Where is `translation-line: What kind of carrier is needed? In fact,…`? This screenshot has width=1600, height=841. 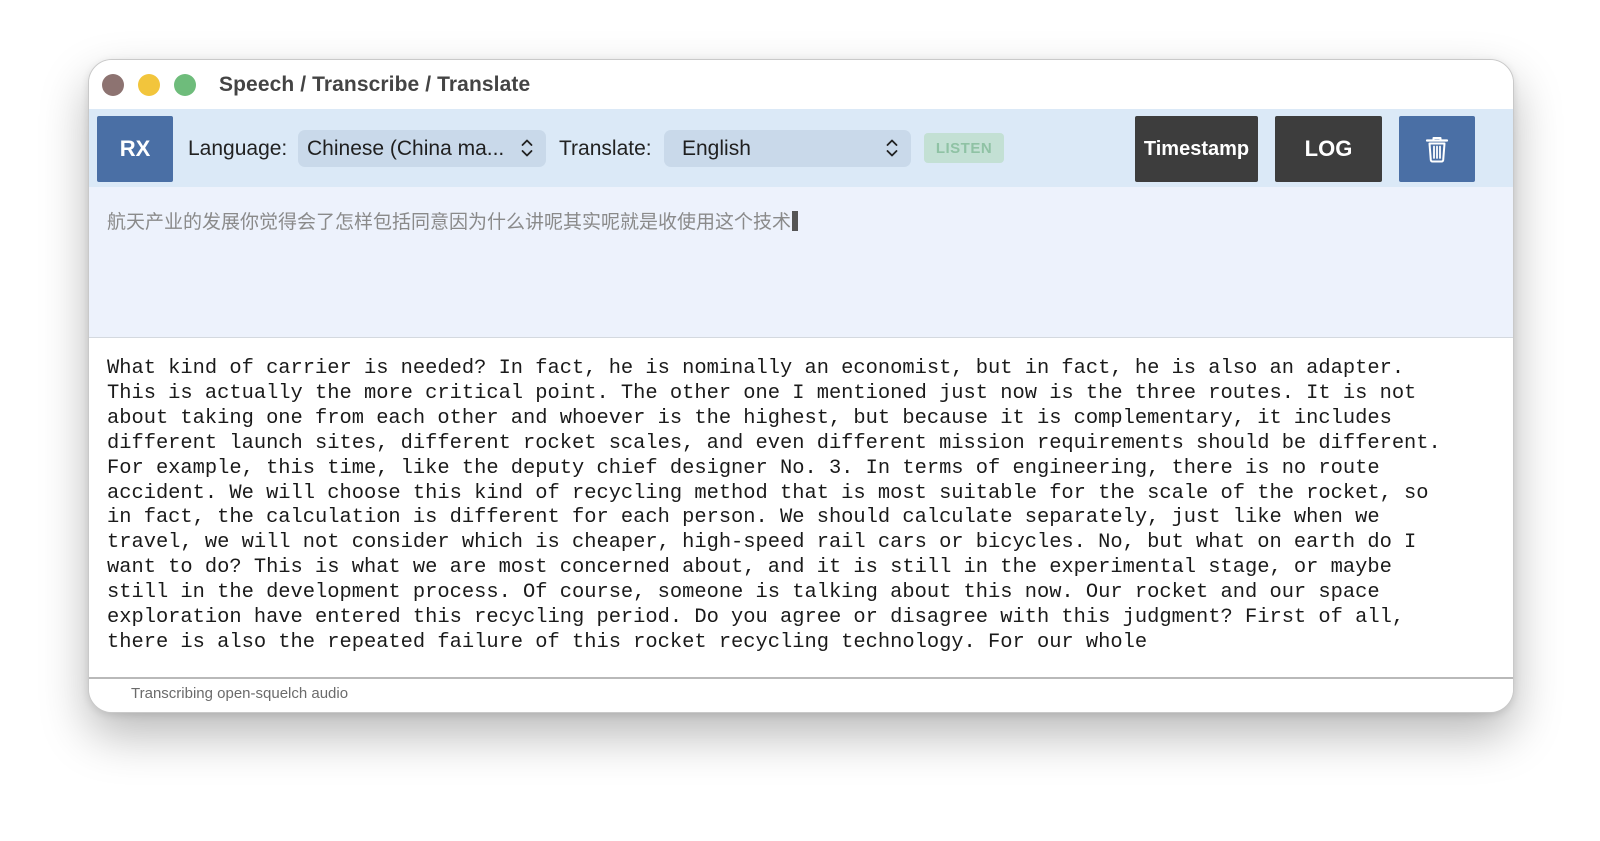 translation-line: What kind of carrier is needed? In fact,… is located at coordinates (756, 368).